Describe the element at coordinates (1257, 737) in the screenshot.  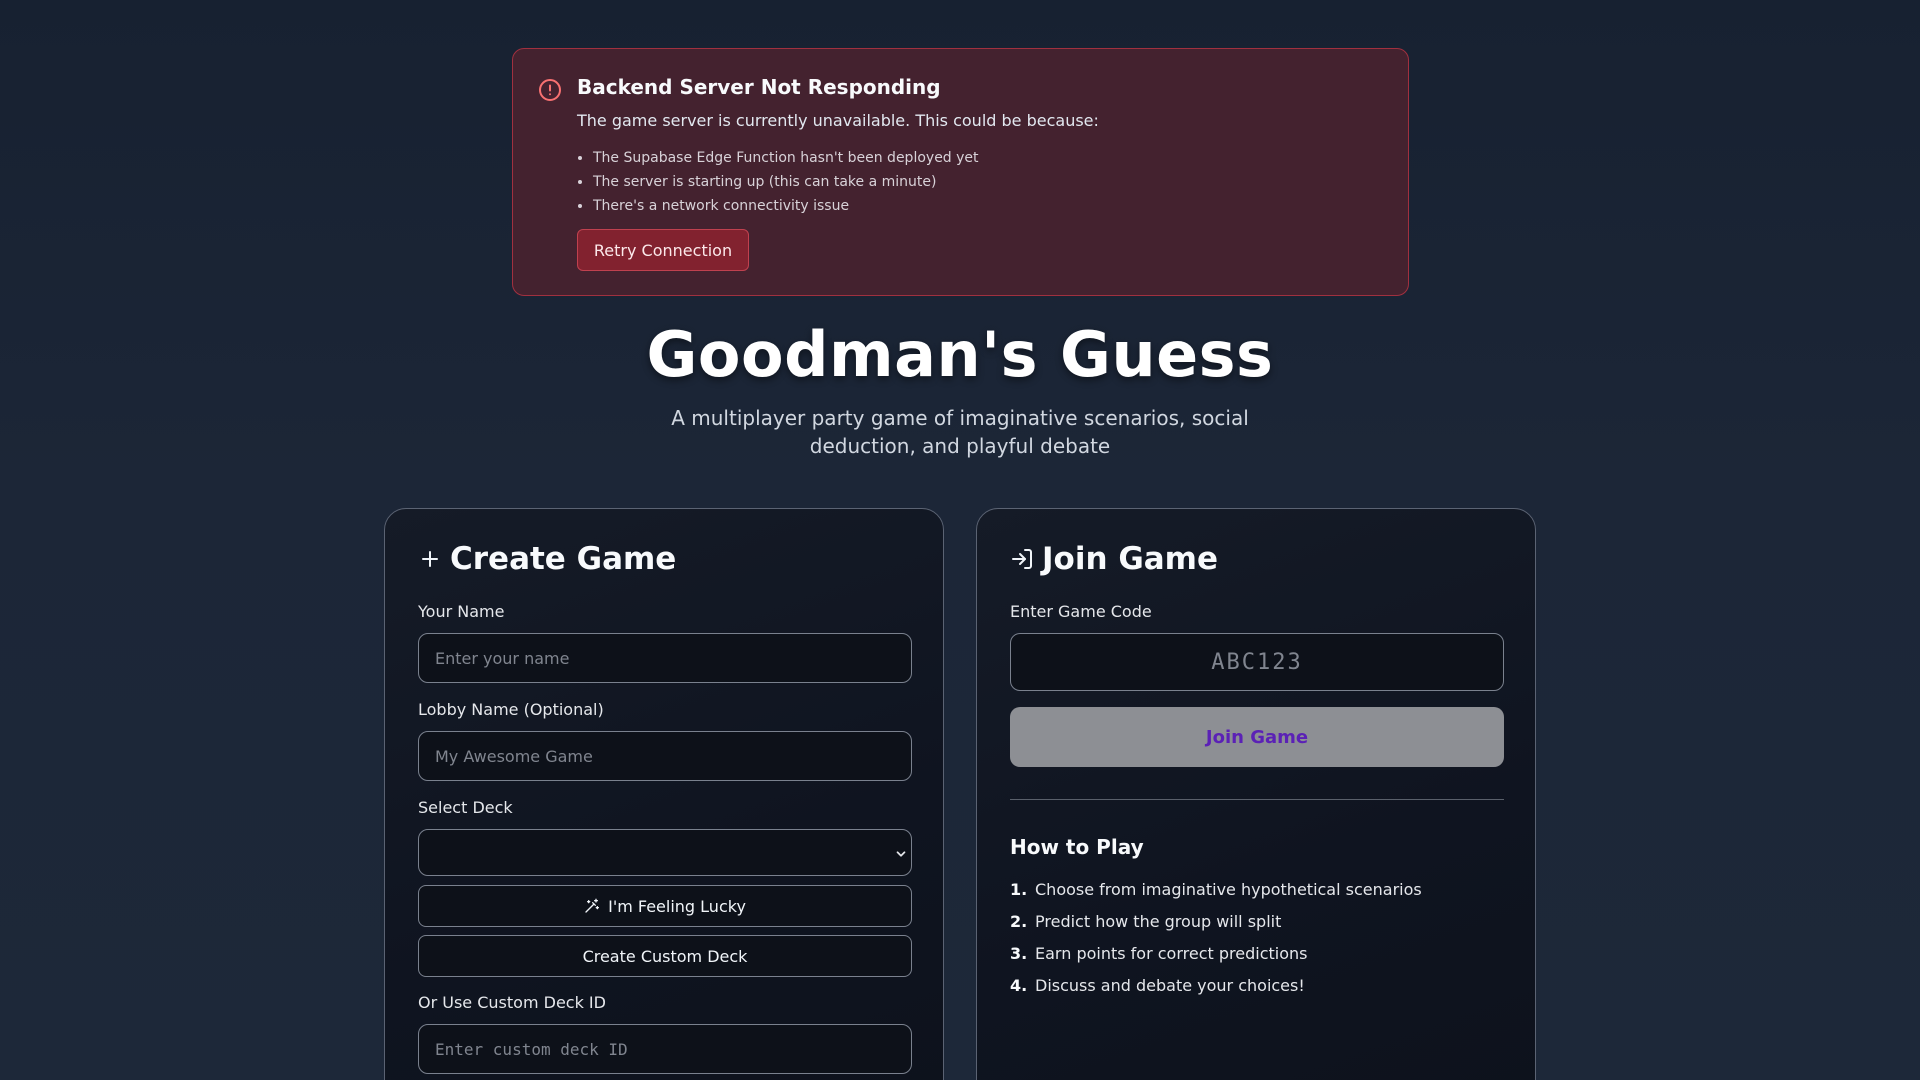
I see `join-game-button: Join Game` at that location.